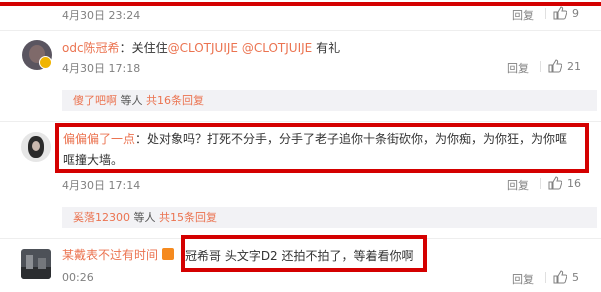 The image size is (601, 292). What do you see at coordinates (110, 254) in the screenshot?
I see `comment-username: 某戴表不过有时间` at bounding box center [110, 254].